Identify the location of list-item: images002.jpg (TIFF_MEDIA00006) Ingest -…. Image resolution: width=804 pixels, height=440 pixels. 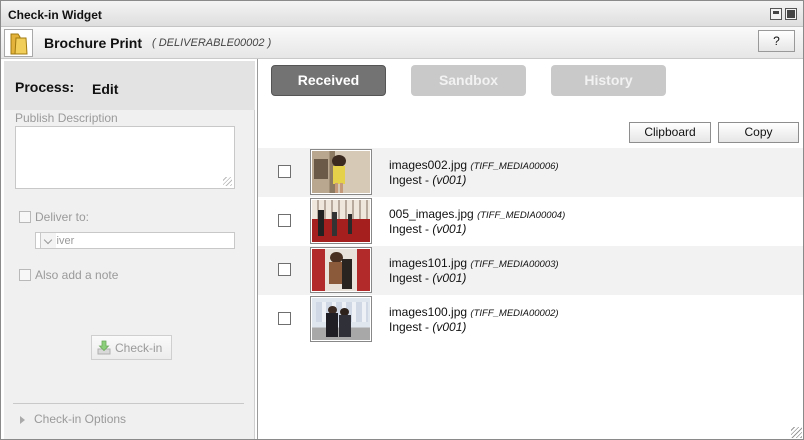
(530, 172).